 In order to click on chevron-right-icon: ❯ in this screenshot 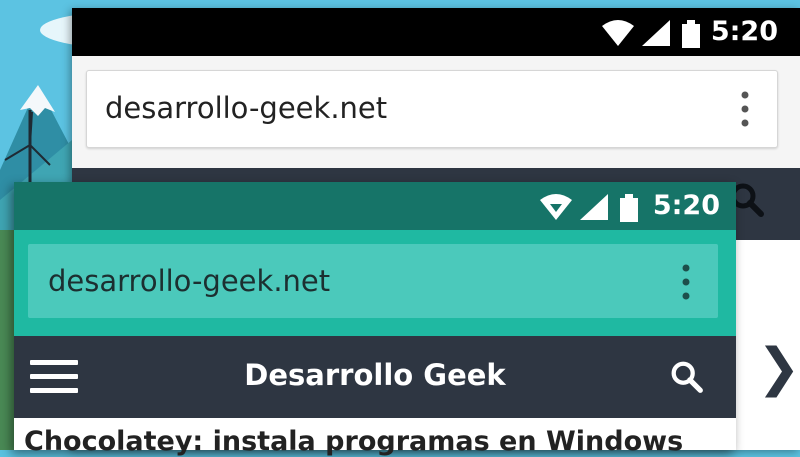, I will do `click(778, 368)`.